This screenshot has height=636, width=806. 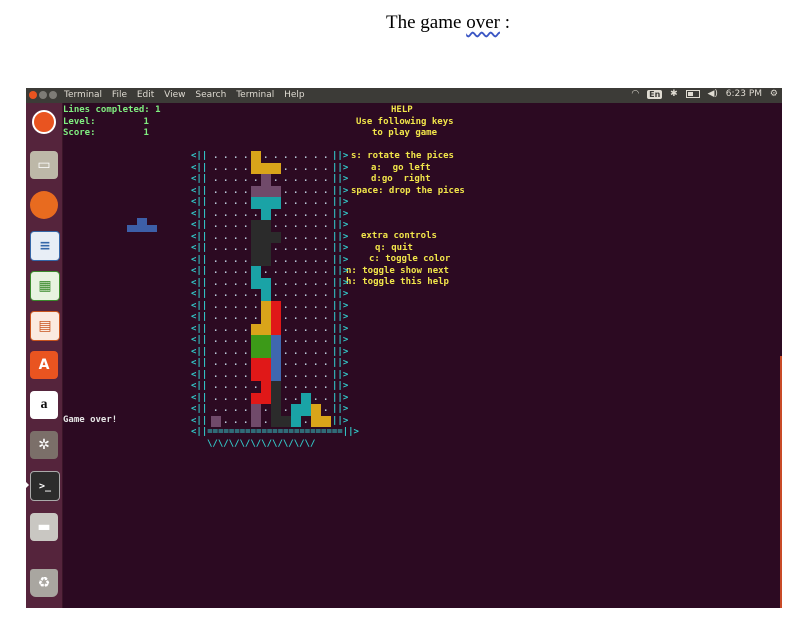 What do you see at coordinates (255, 95) in the screenshot?
I see `menu-terminal: Terminal` at bounding box center [255, 95].